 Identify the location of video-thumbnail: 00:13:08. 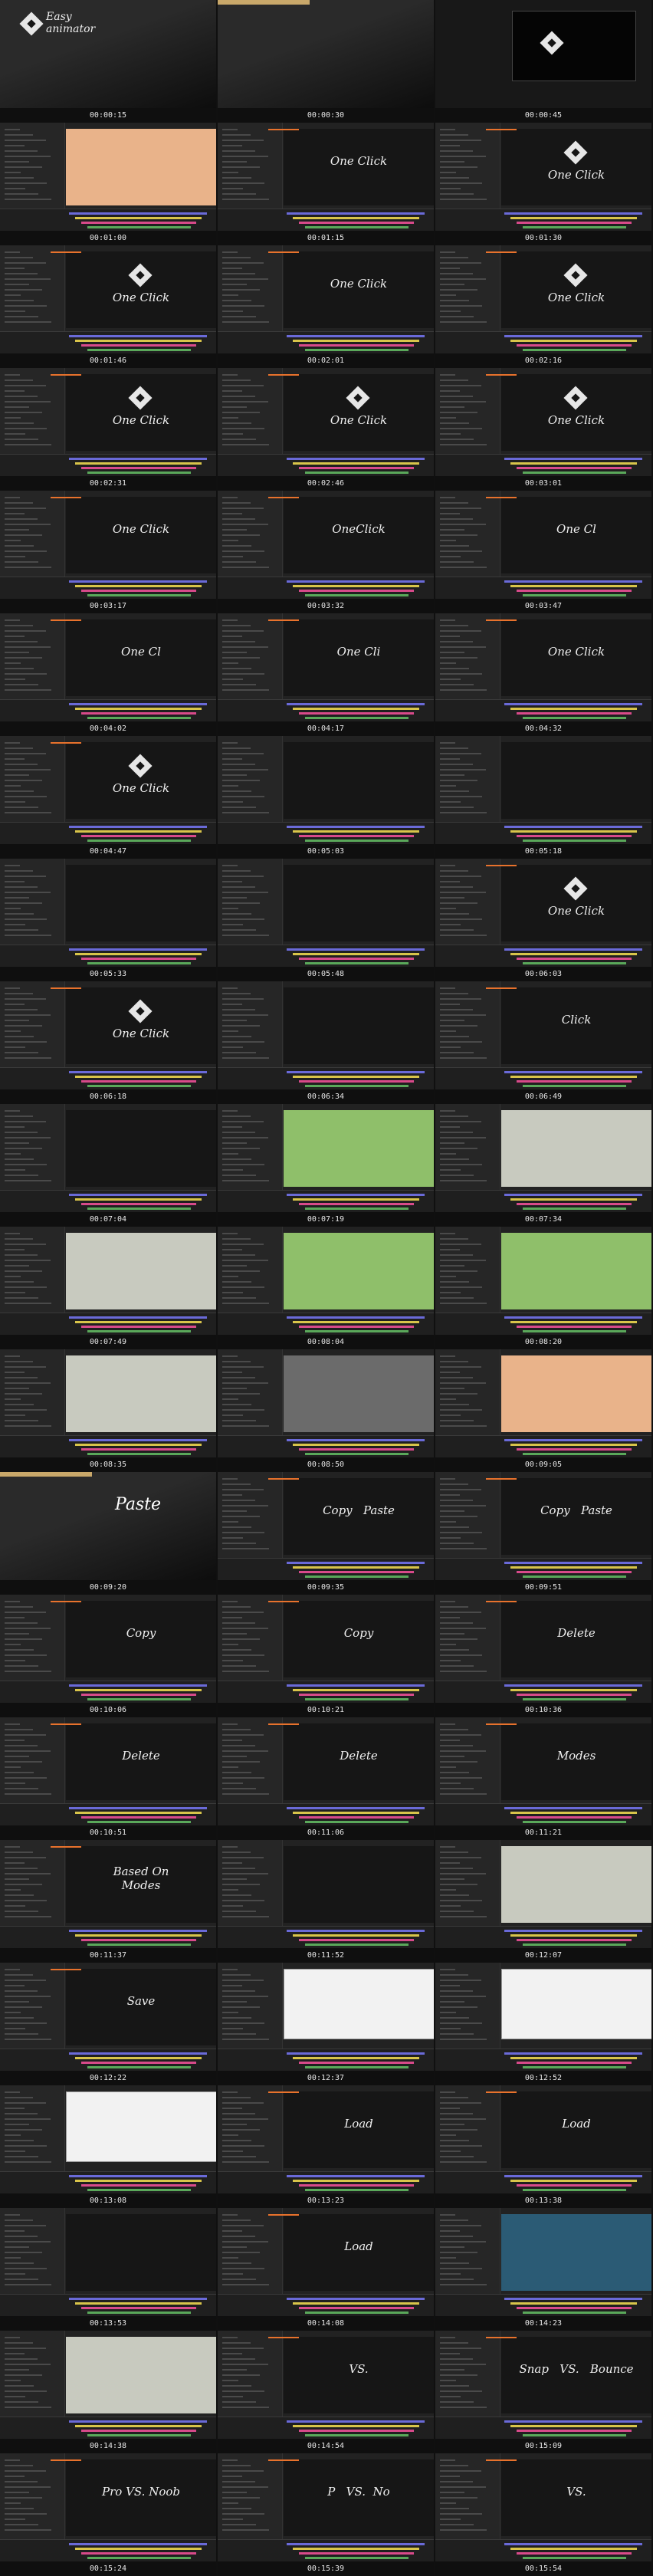
(108, 2146).